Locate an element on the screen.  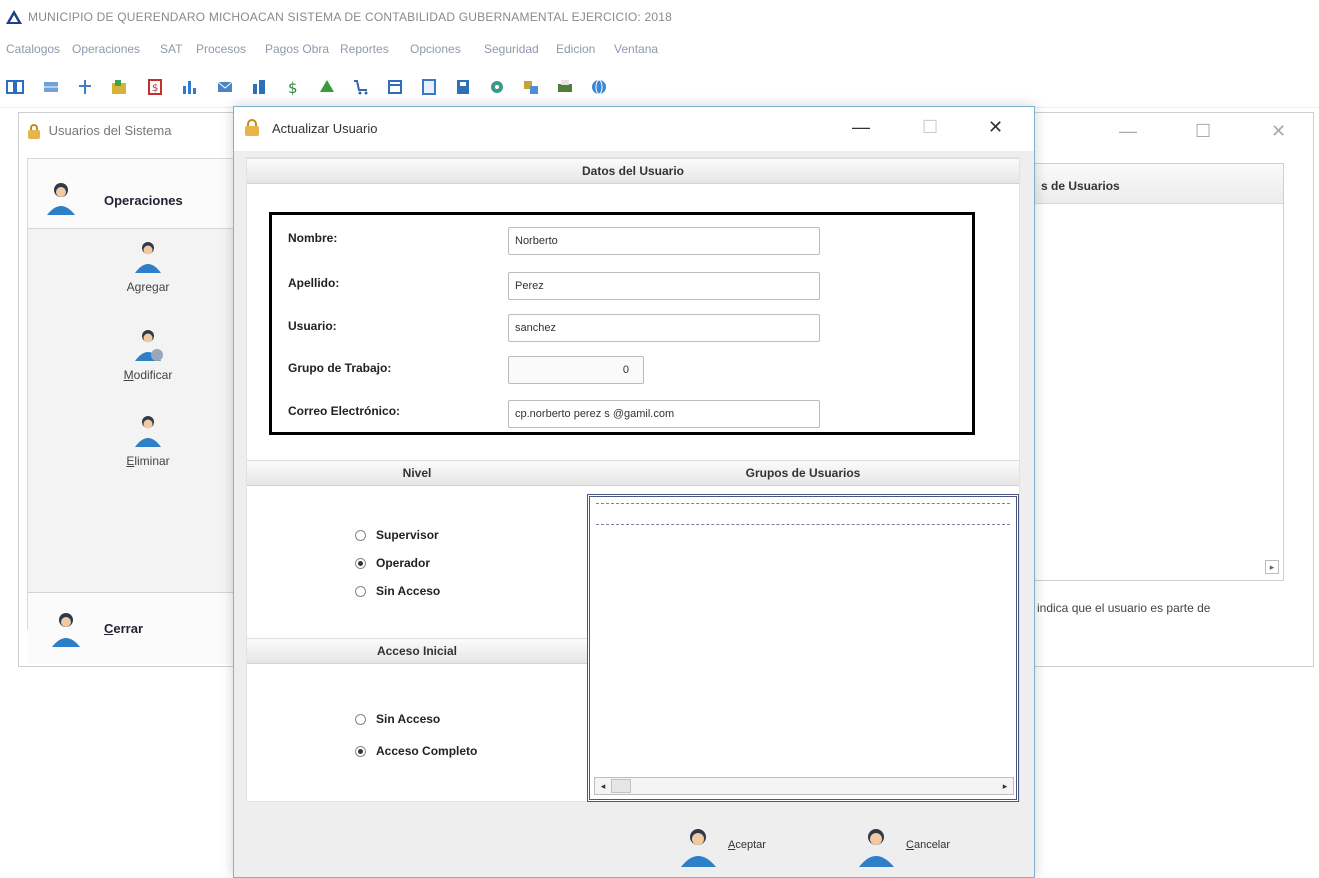
gear-icon is located at coordinates (497, 87).